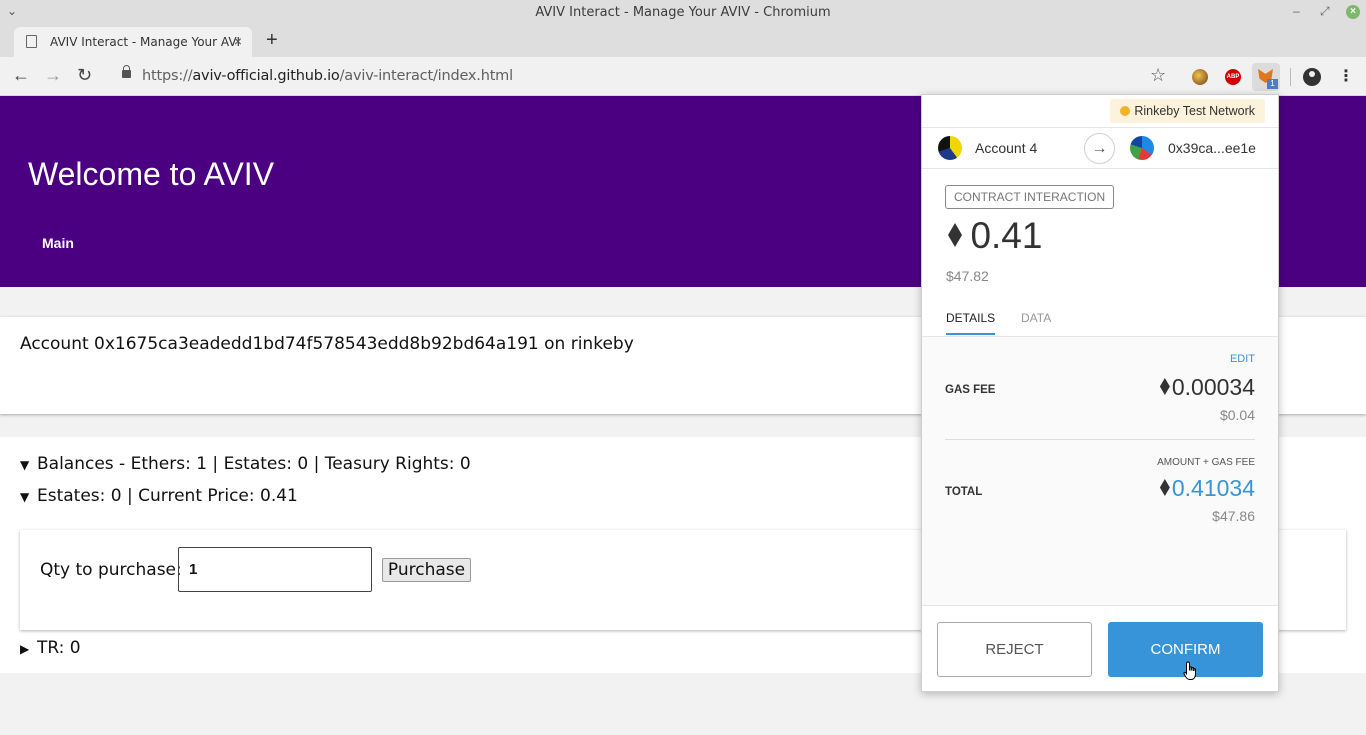 The height and width of the screenshot is (735, 1366). Describe the element at coordinates (84, 75) in the screenshot. I see `reload-icon: ↻` at that location.